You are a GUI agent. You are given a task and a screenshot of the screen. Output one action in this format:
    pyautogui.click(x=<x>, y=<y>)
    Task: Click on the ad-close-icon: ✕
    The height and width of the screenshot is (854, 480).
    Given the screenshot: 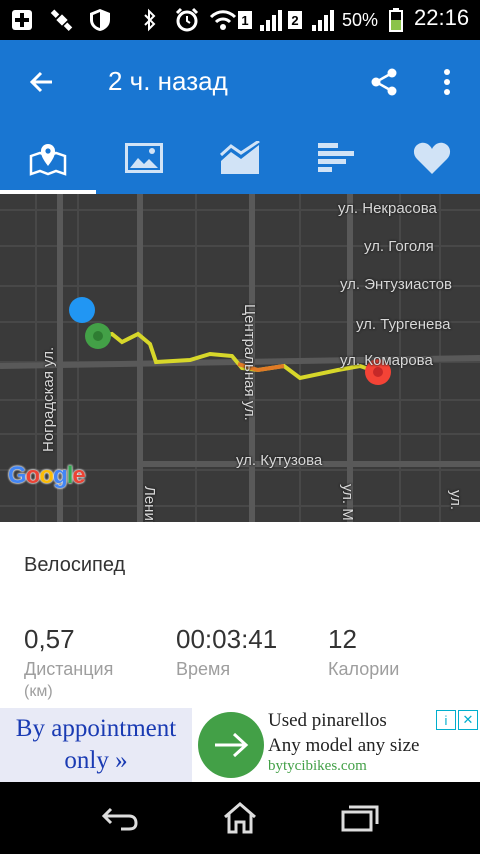 What is the action you would take?
    pyautogui.click(x=468, y=720)
    